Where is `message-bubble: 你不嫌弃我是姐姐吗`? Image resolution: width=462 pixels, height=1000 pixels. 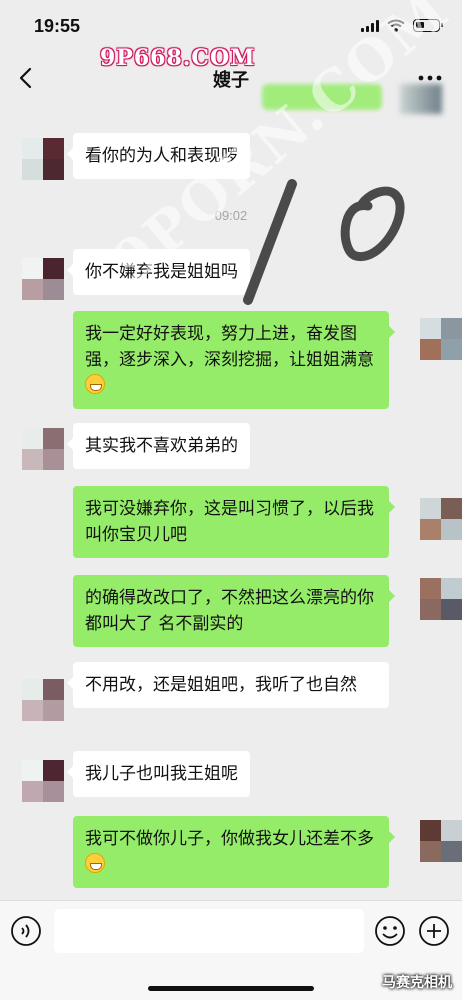
message-bubble: 你不嫌弃我是姐姐吗 is located at coordinates (158, 272).